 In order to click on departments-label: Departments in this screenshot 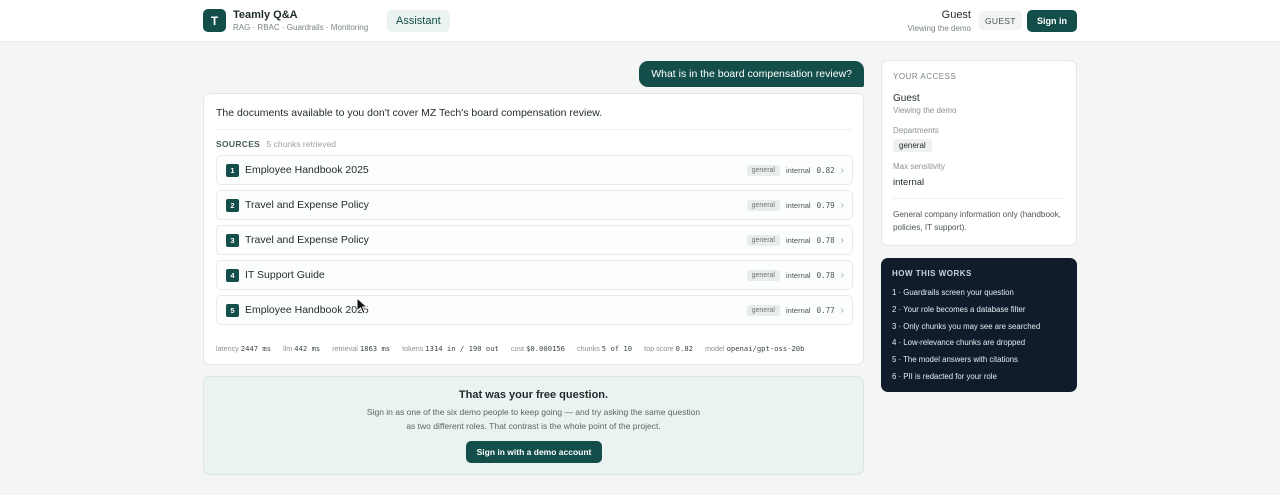, I will do `click(916, 130)`.